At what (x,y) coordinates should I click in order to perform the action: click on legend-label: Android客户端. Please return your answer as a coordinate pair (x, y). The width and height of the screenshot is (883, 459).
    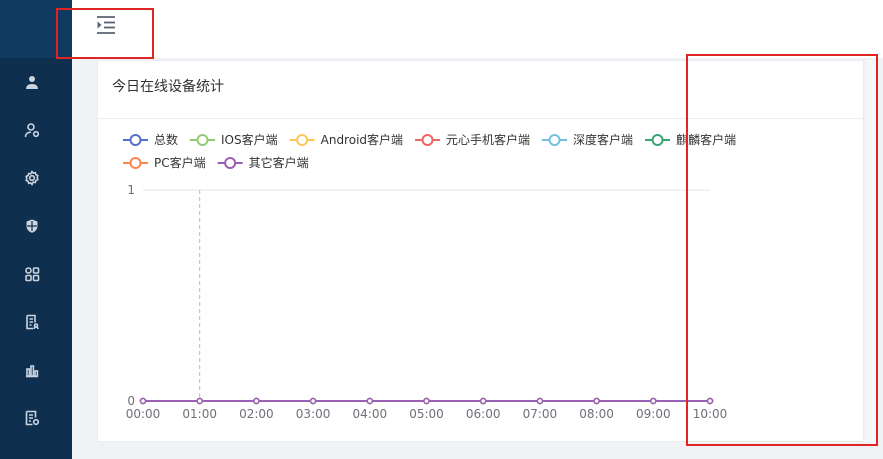
    Looking at the image, I should click on (362, 139).